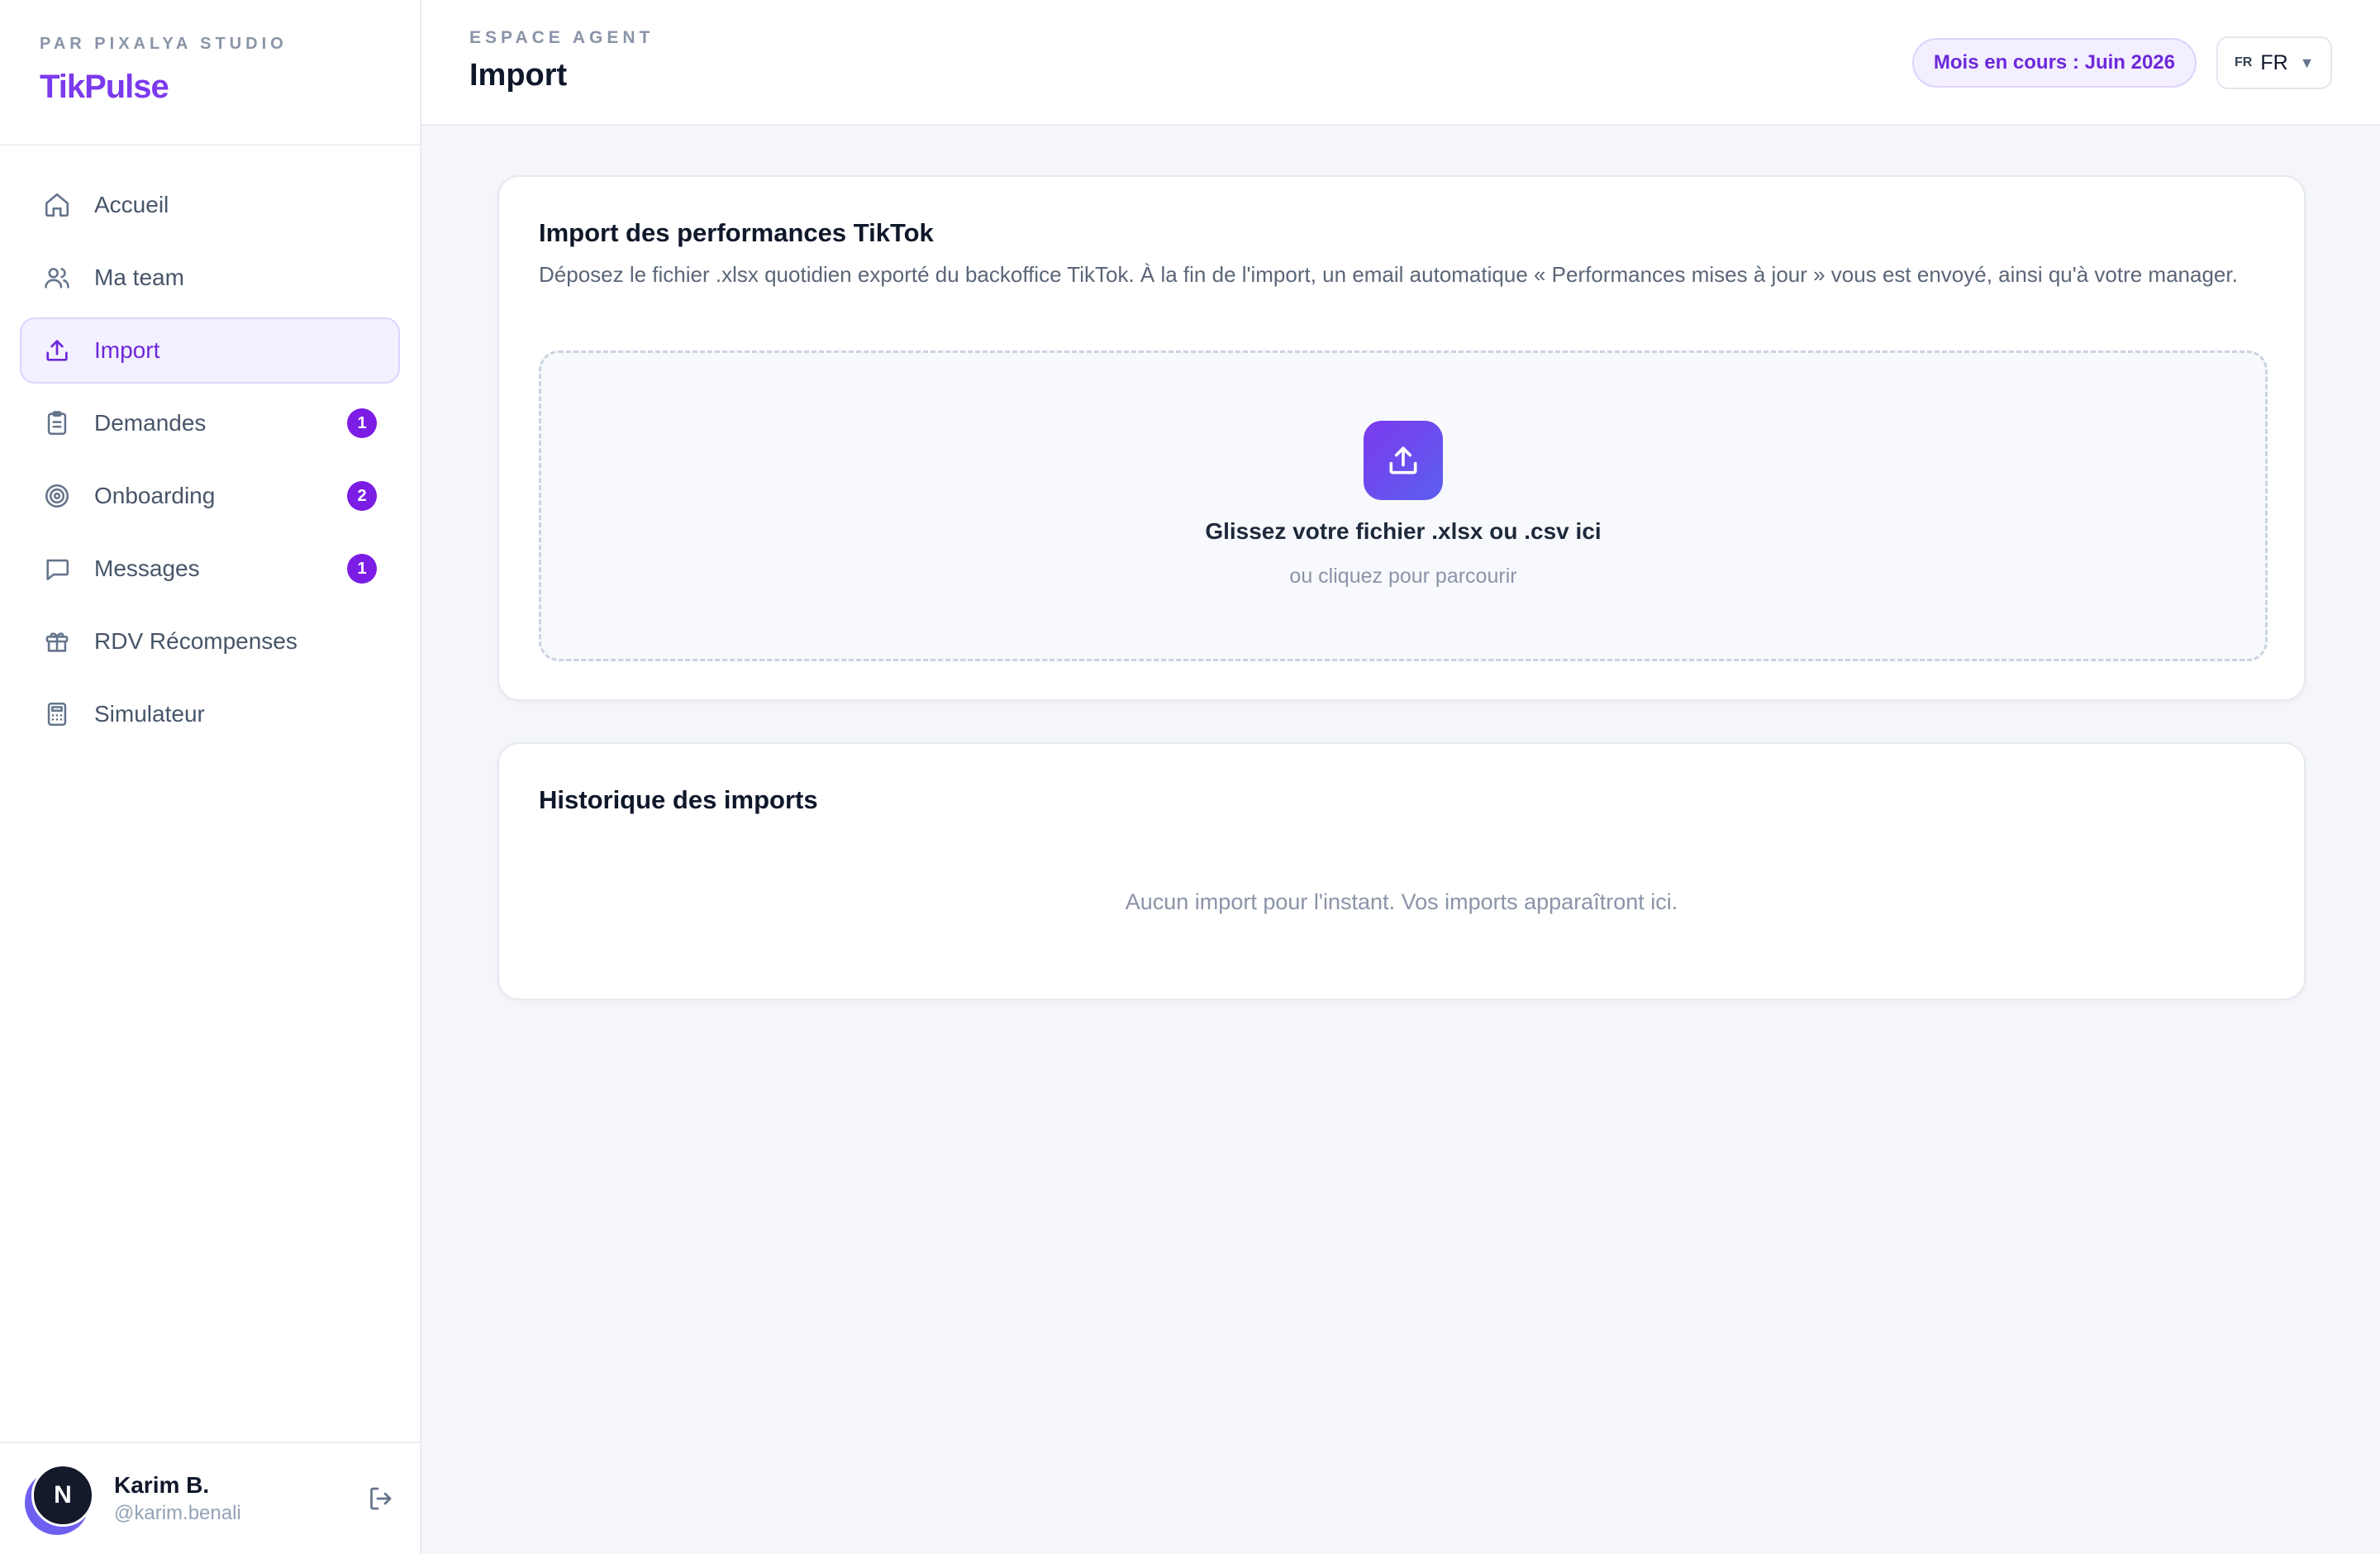 Image resolution: width=2380 pixels, height=1554 pixels. I want to click on sidebar-item-rdv-recompenses: RDV Récompenses, so click(210, 641).